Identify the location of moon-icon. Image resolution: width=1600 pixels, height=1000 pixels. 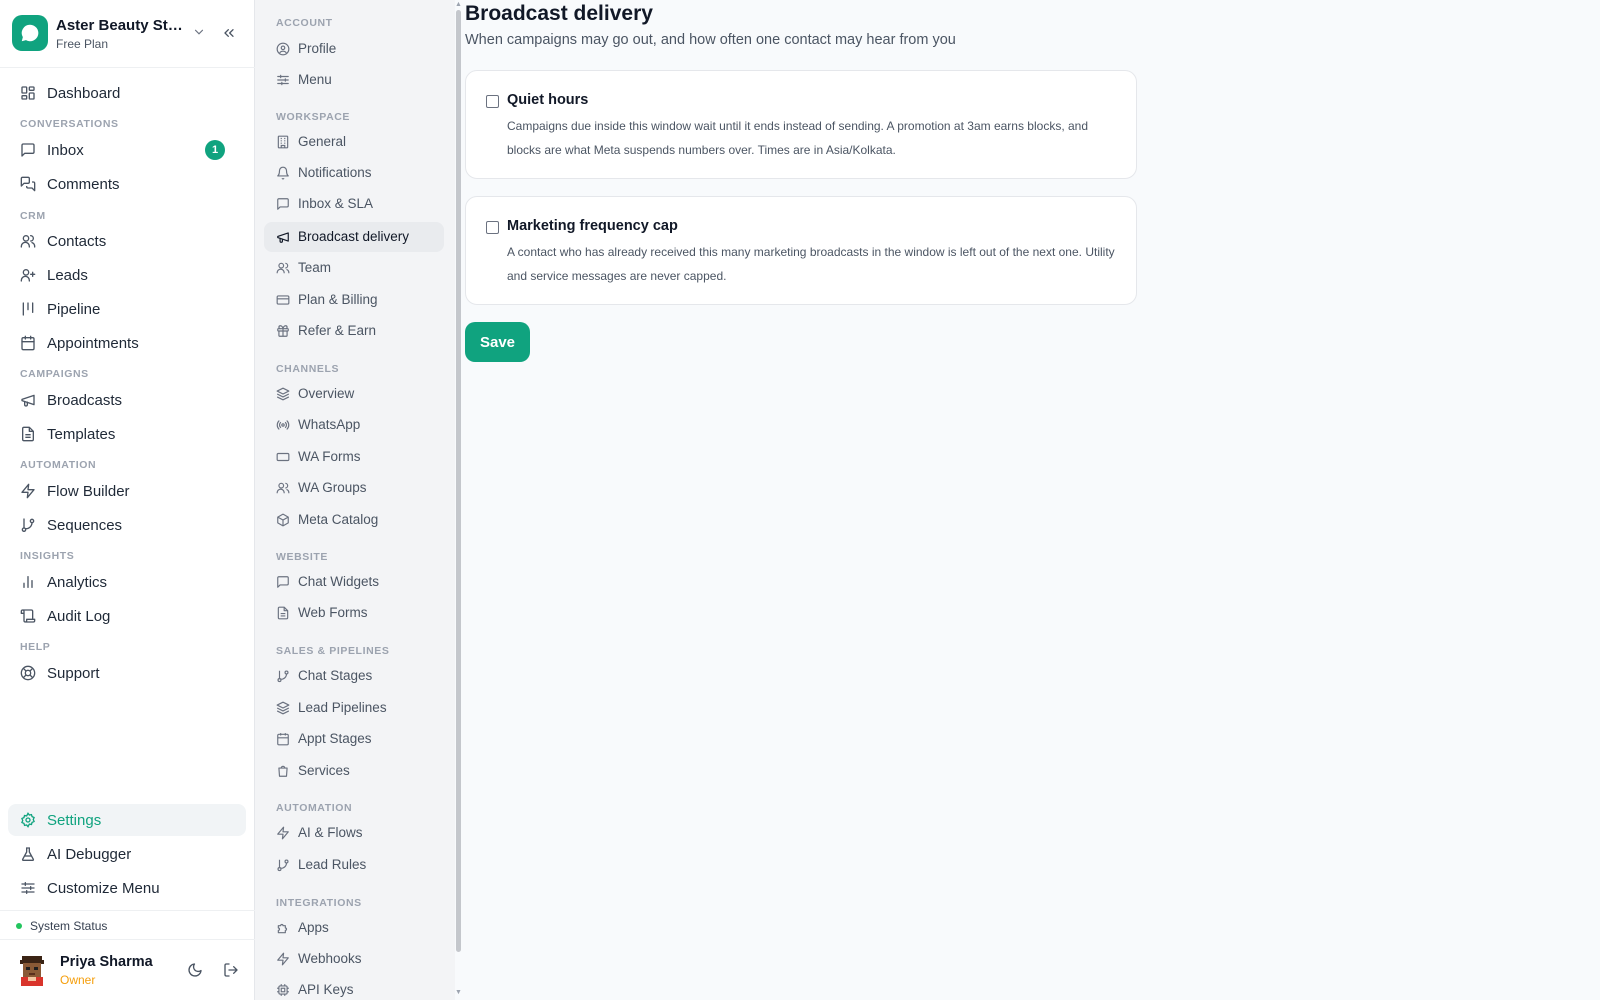
(195, 970).